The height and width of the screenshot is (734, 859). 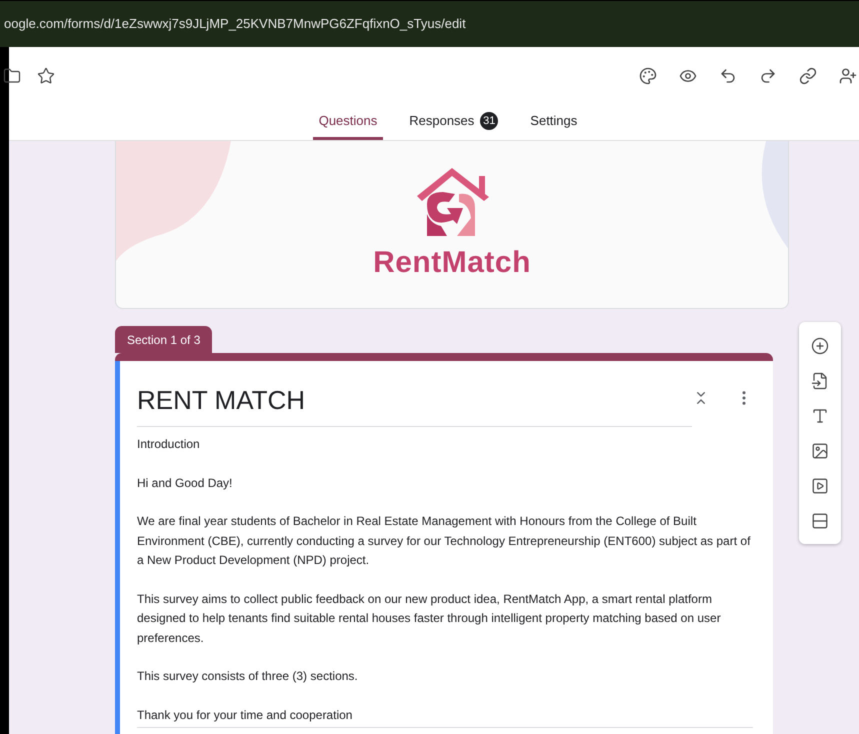 I want to click on add-person-icon, so click(x=848, y=76).